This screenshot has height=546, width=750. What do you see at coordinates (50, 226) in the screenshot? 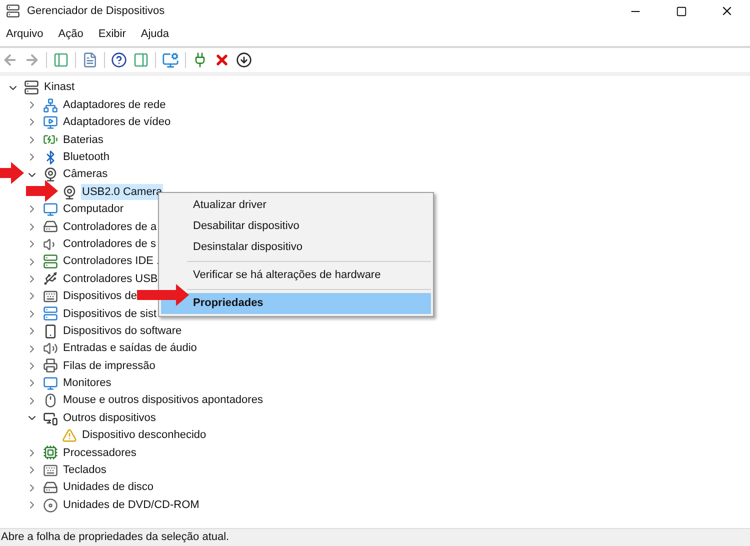
I see `drive-icon` at bounding box center [50, 226].